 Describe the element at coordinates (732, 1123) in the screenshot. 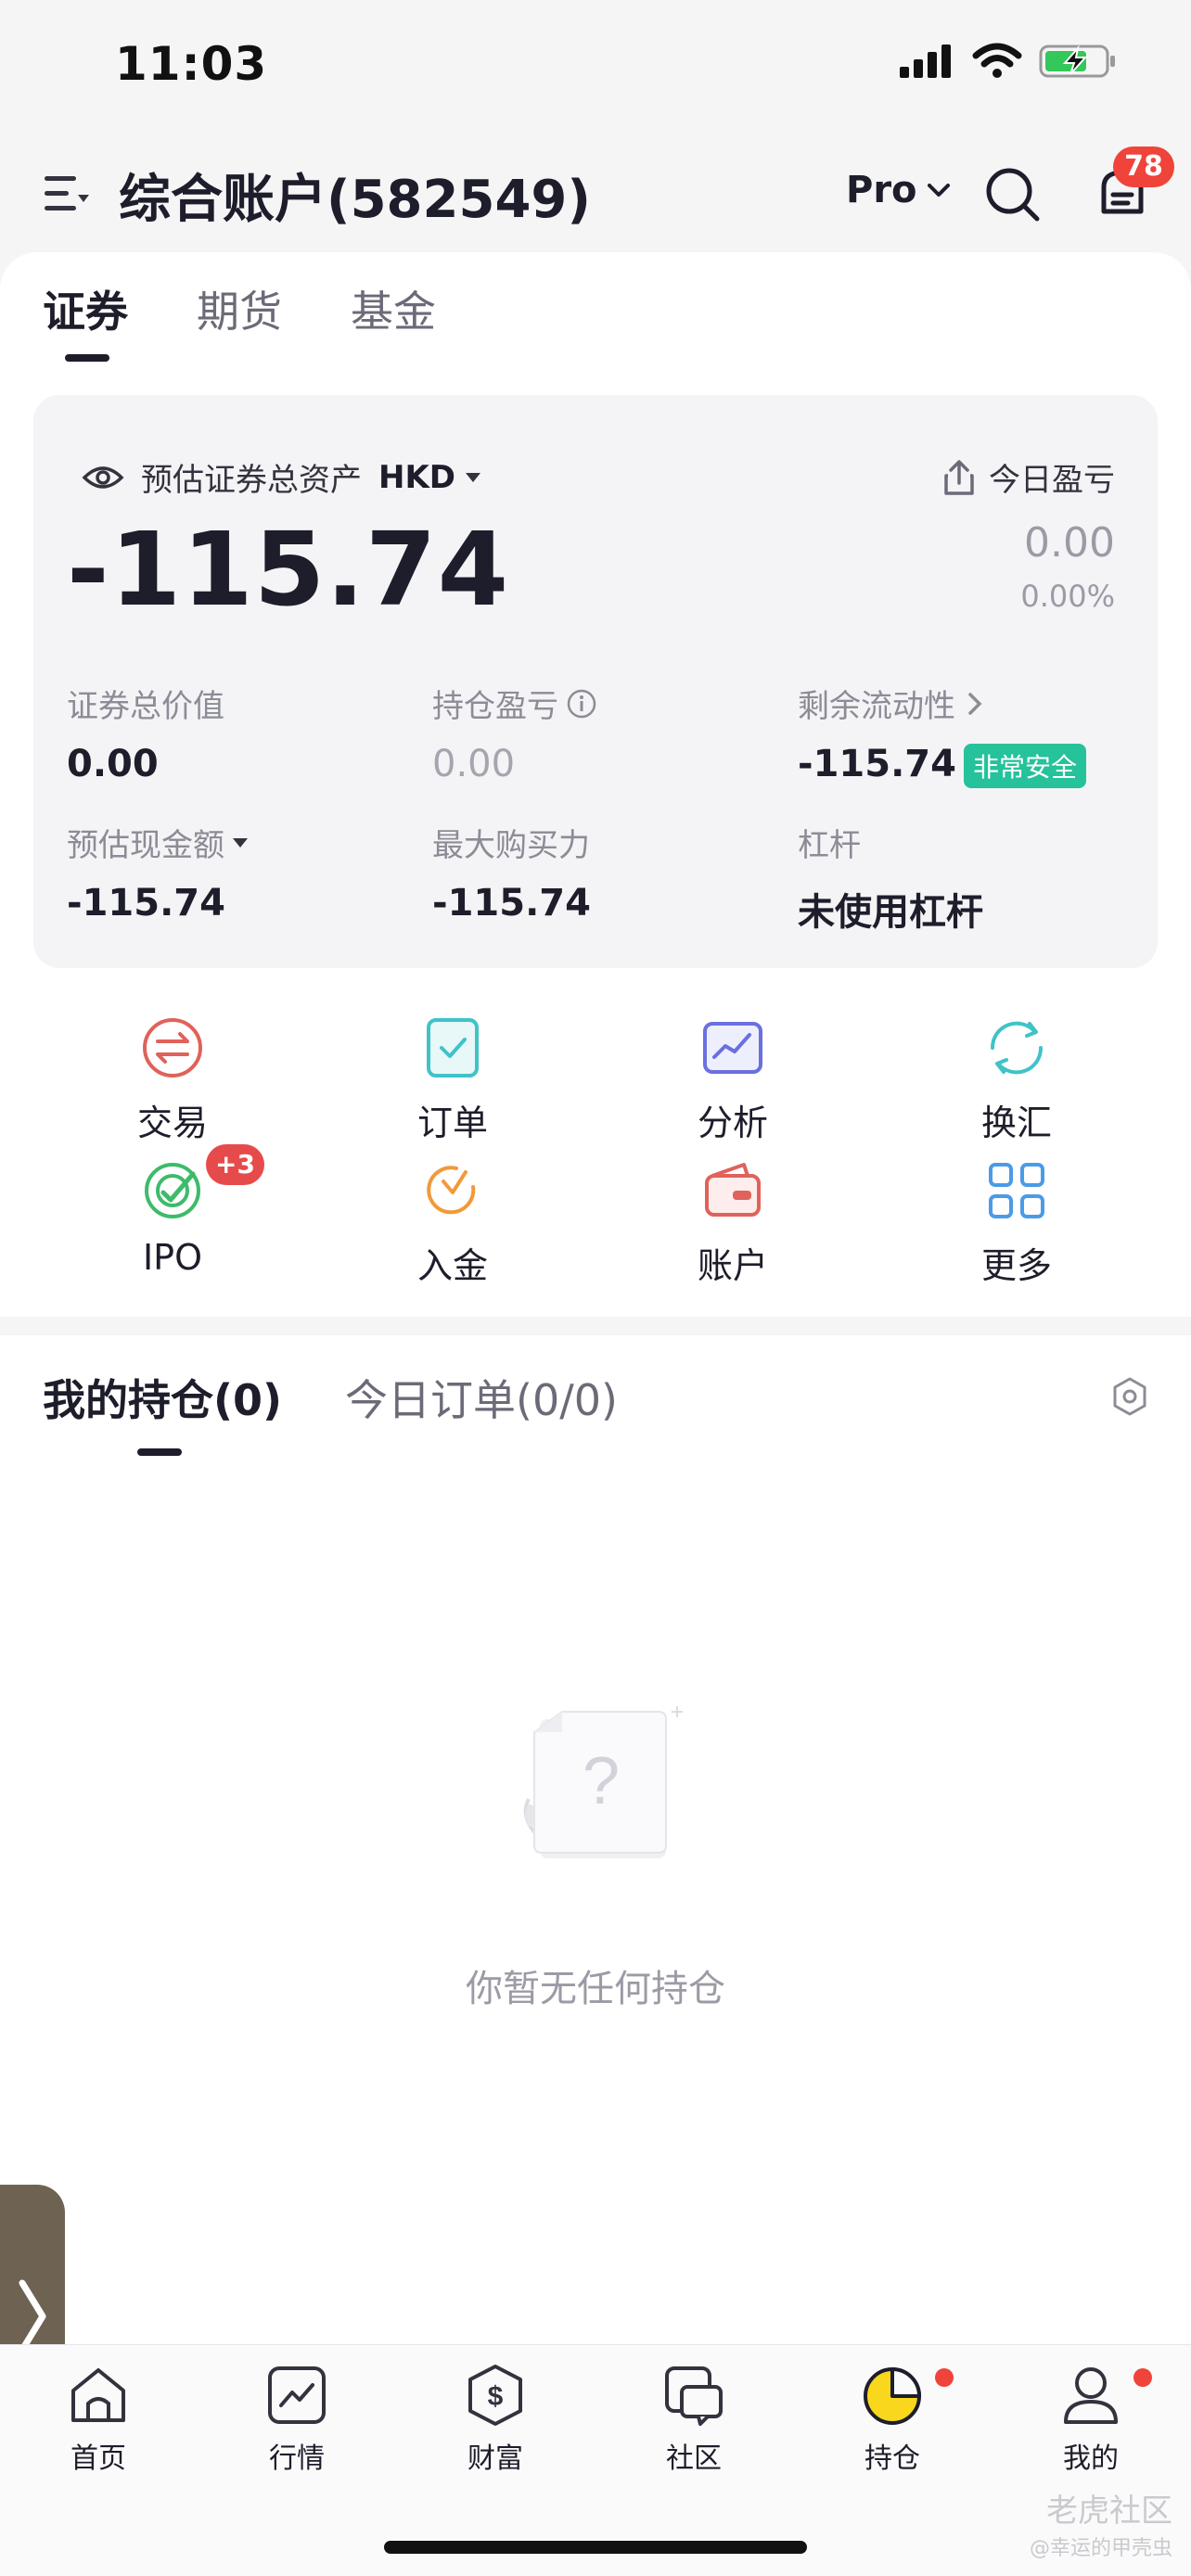

I see `action-label: 分析` at that location.